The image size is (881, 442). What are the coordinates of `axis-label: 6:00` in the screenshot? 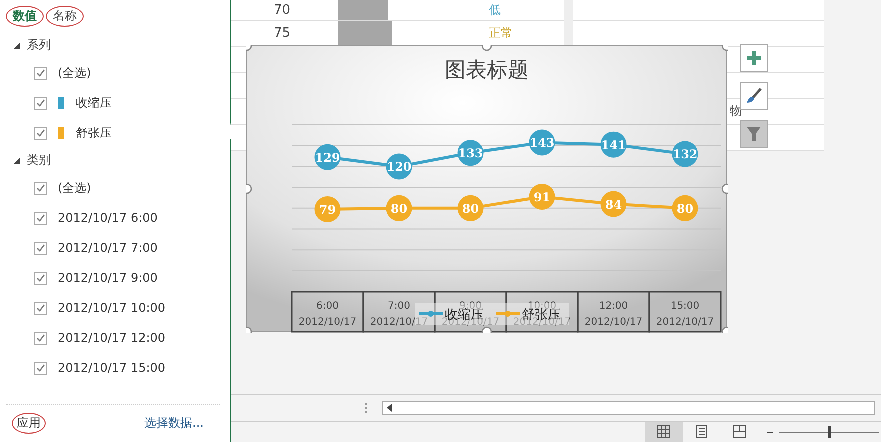 It's located at (327, 306).